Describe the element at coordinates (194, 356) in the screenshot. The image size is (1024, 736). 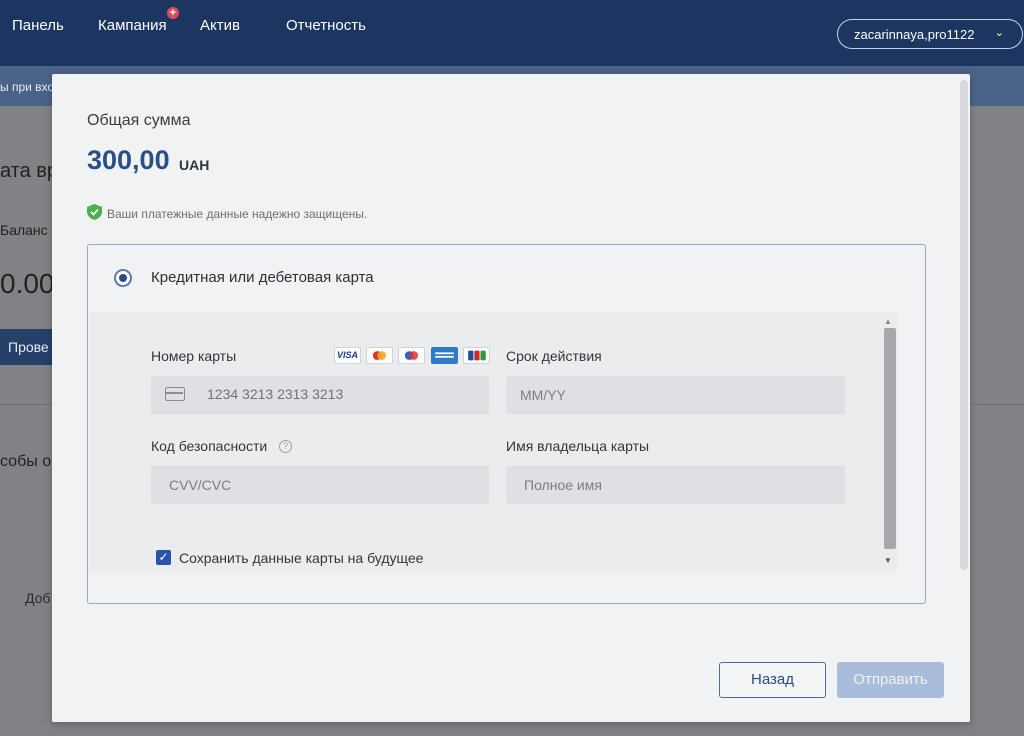
I see `card-number-label: Номер карты` at that location.